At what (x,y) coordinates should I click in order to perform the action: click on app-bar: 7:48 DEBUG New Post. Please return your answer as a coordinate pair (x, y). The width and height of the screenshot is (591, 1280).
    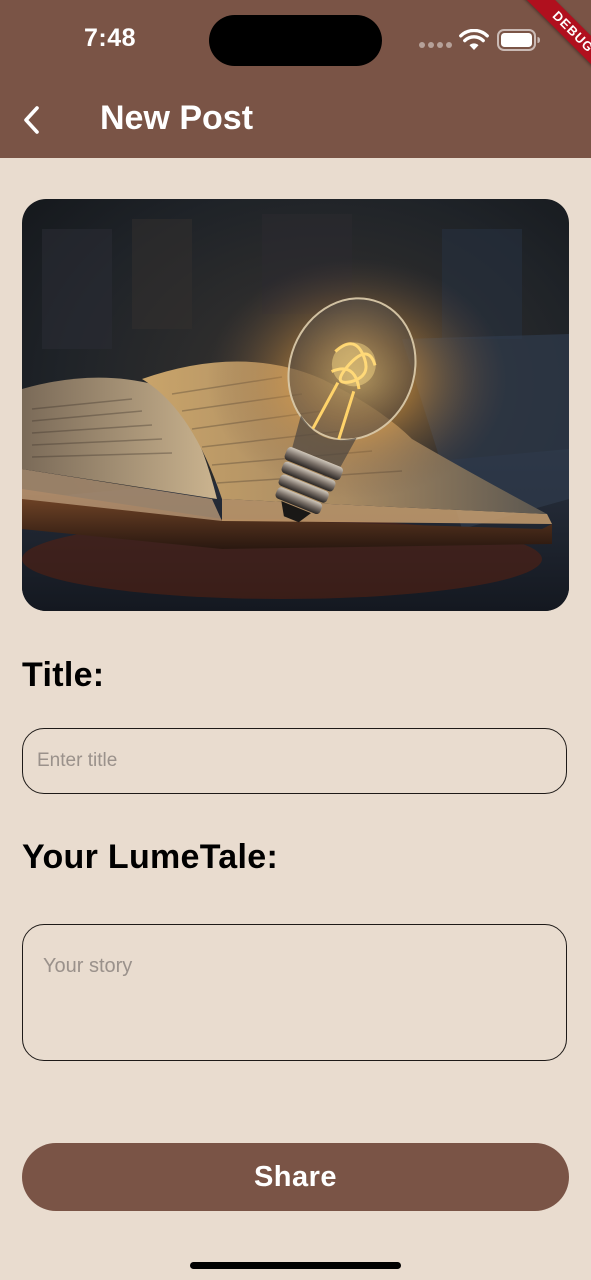
    Looking at the image, I should click on (295, 79).